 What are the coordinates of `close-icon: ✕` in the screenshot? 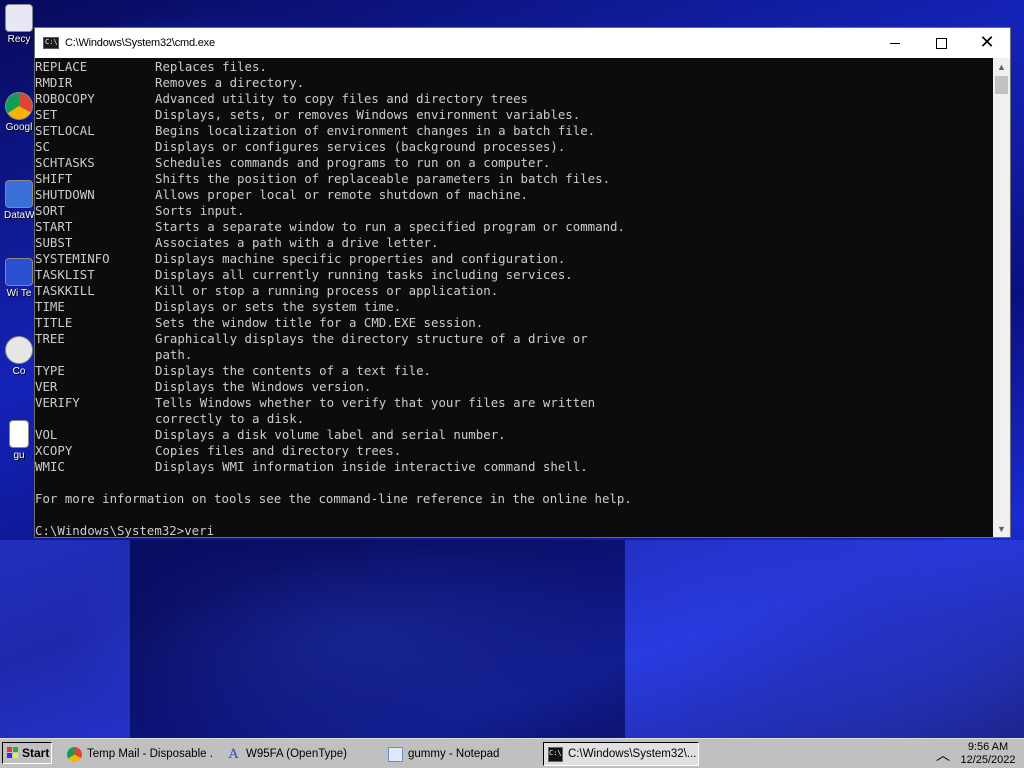 It's located at (987, 42).